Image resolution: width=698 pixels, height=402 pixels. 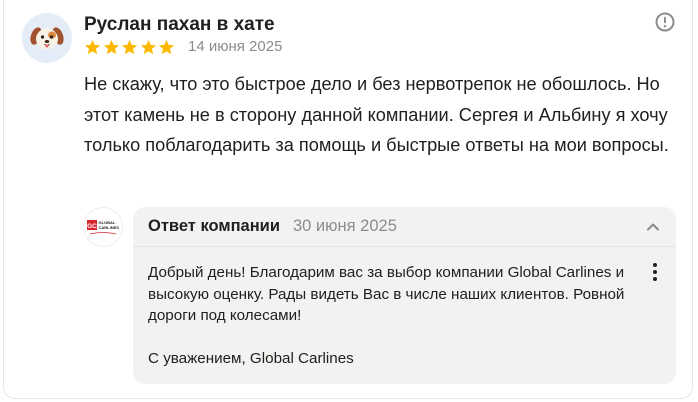 What do you see at coordinates (665, 22) in the screenshot?
I see `exclamation-circle-icon` at bounding box center [665, 22].